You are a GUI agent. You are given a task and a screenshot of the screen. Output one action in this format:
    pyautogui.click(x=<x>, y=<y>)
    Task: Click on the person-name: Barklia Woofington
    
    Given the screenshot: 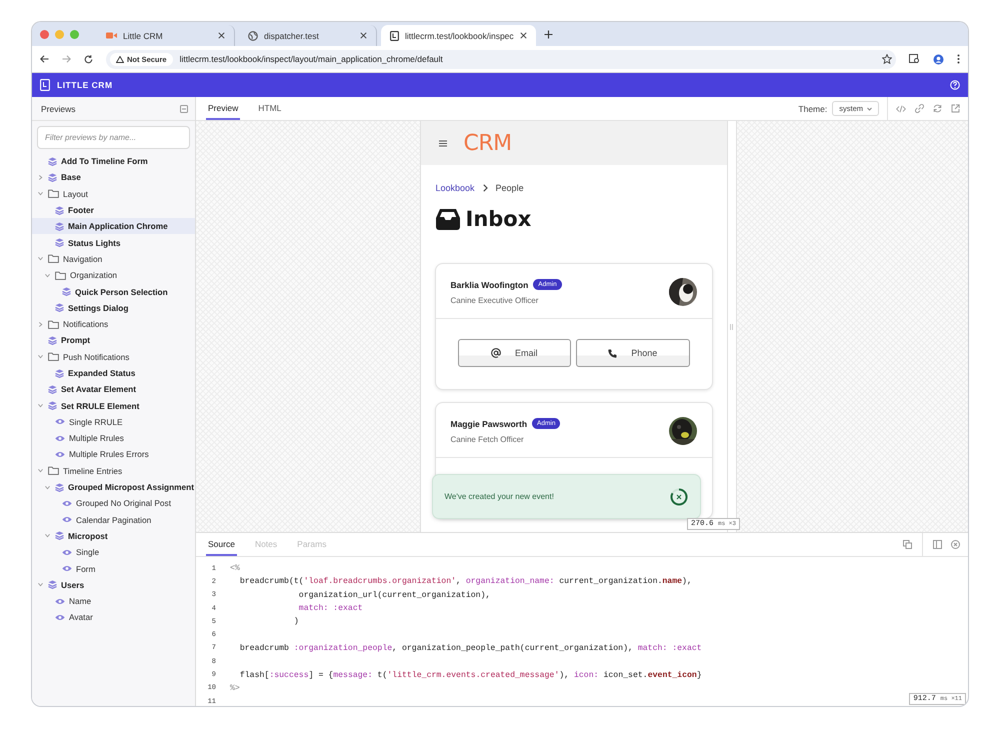 What is the action you would take?
    pyautogui.click(x=489, y=285)
    